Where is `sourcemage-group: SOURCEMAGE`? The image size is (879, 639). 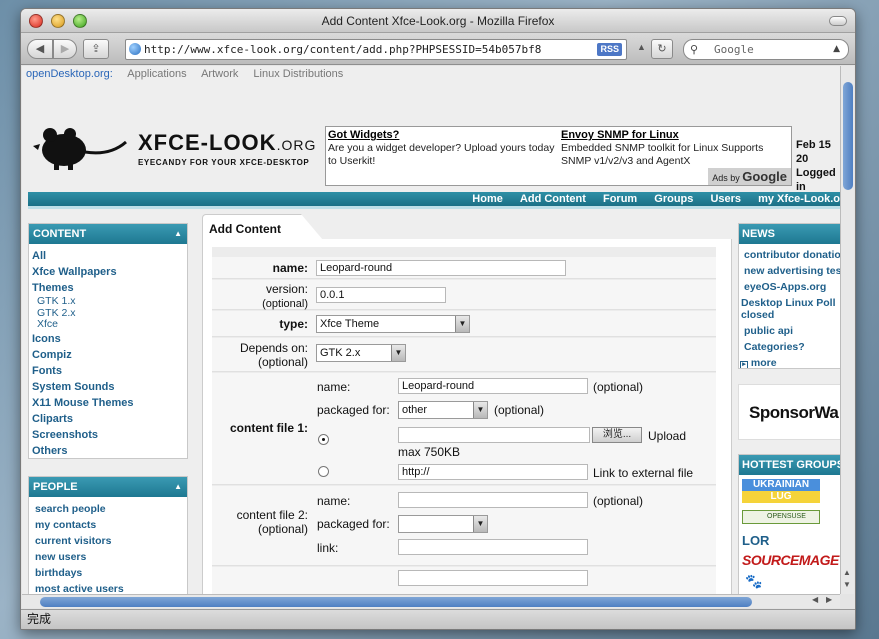 sourcemage-group: SOURCEMAGE is located at coordinates (790, 560).